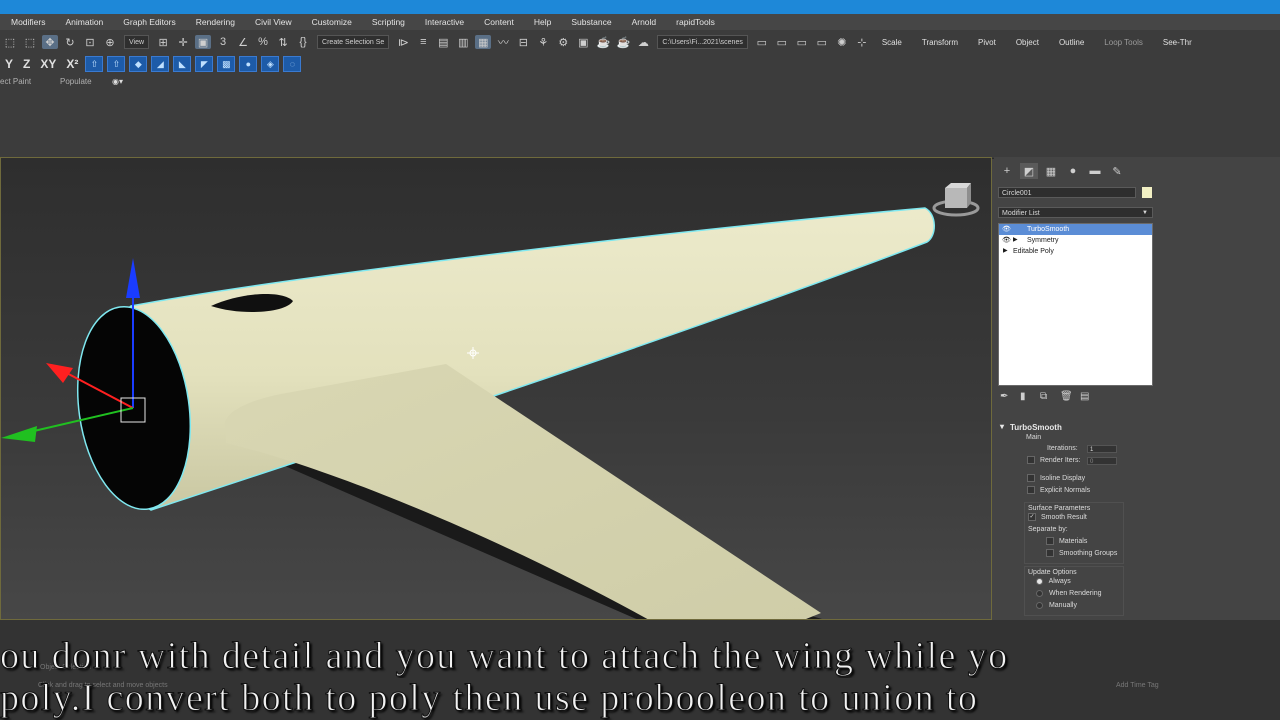 The height and width of the screenshot is (720, 1280). Describe the element at coordinates (782, 42) in the screenshot. I see `project-open-icon: ▭` at that location.